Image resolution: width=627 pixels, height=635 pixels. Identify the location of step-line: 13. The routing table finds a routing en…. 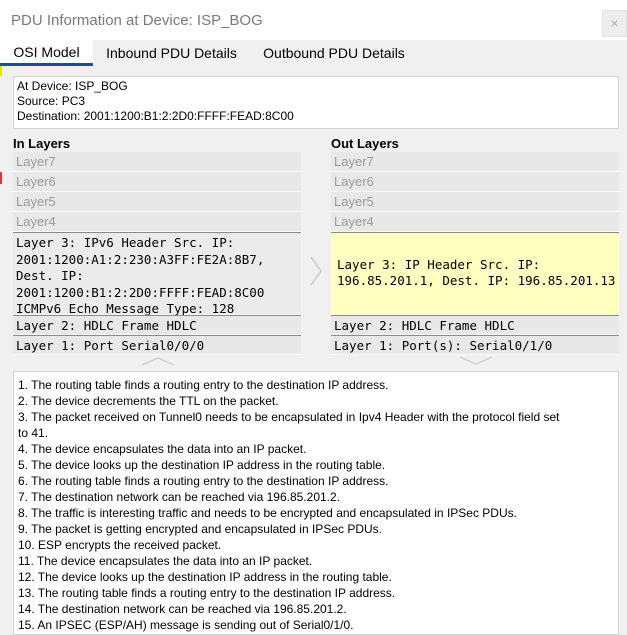
(207, 593).